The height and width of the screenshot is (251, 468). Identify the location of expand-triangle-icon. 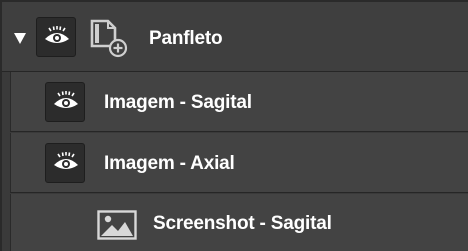
(20, 38).